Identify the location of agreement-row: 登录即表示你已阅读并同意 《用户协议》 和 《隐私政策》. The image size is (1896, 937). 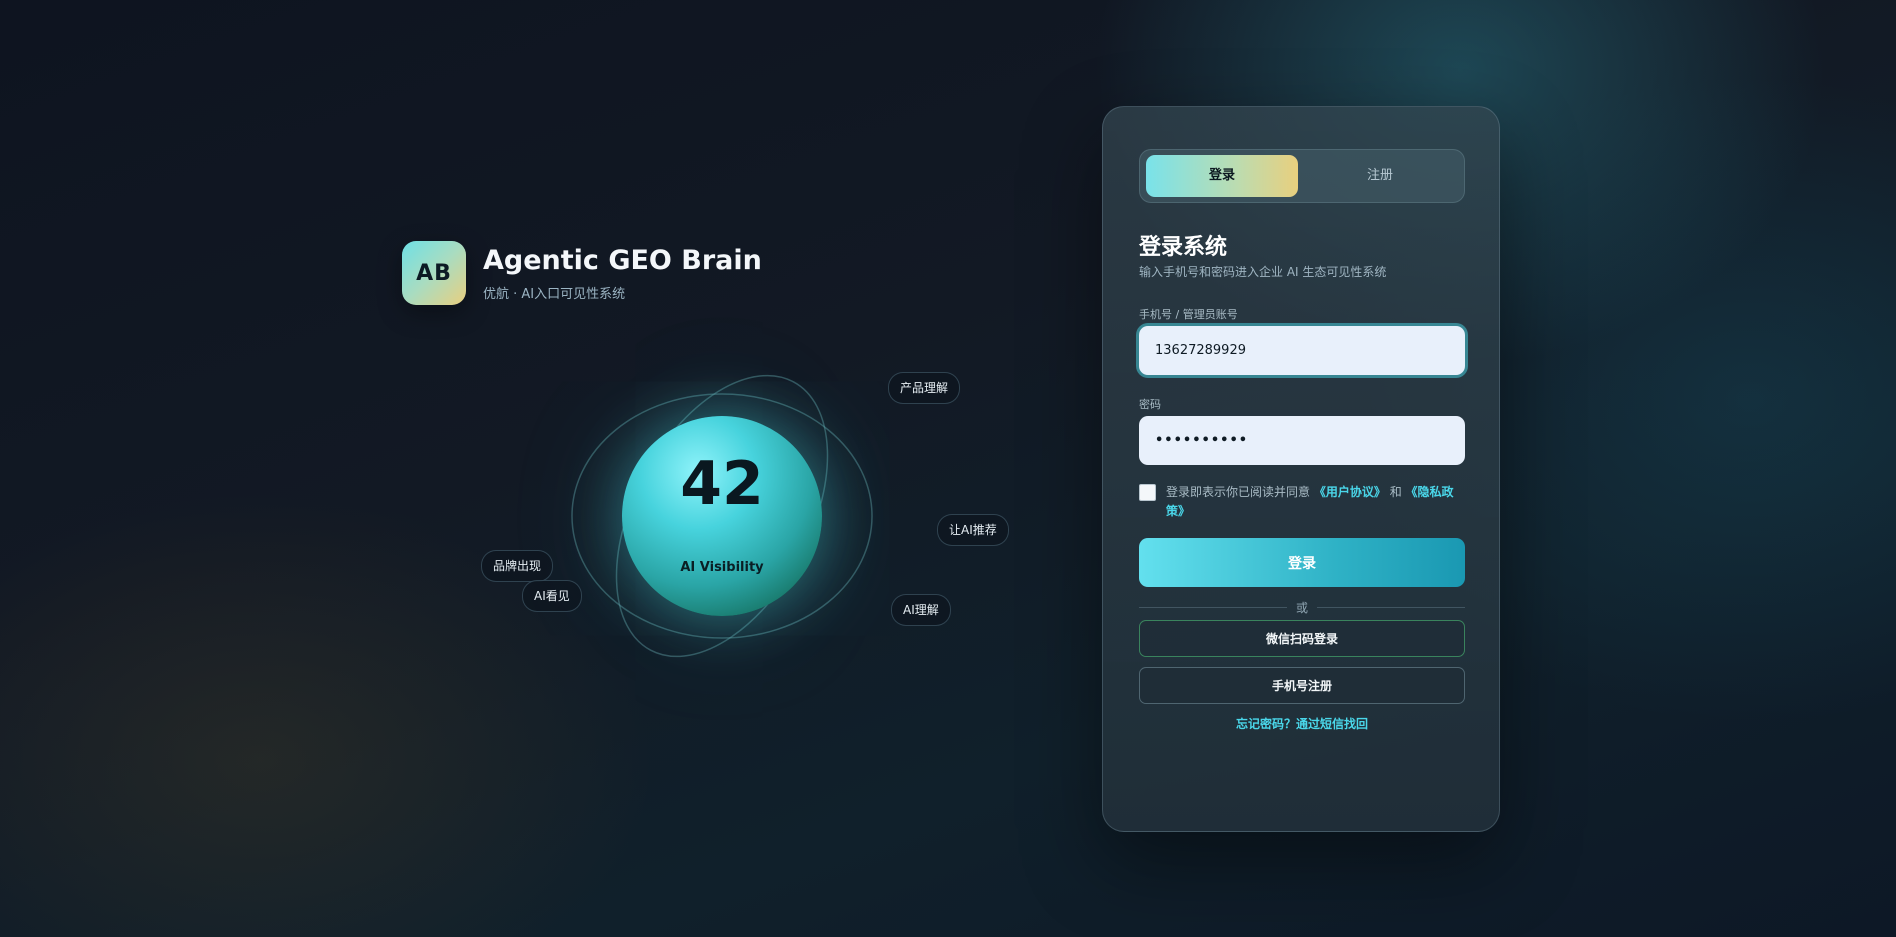
(1302, 502).